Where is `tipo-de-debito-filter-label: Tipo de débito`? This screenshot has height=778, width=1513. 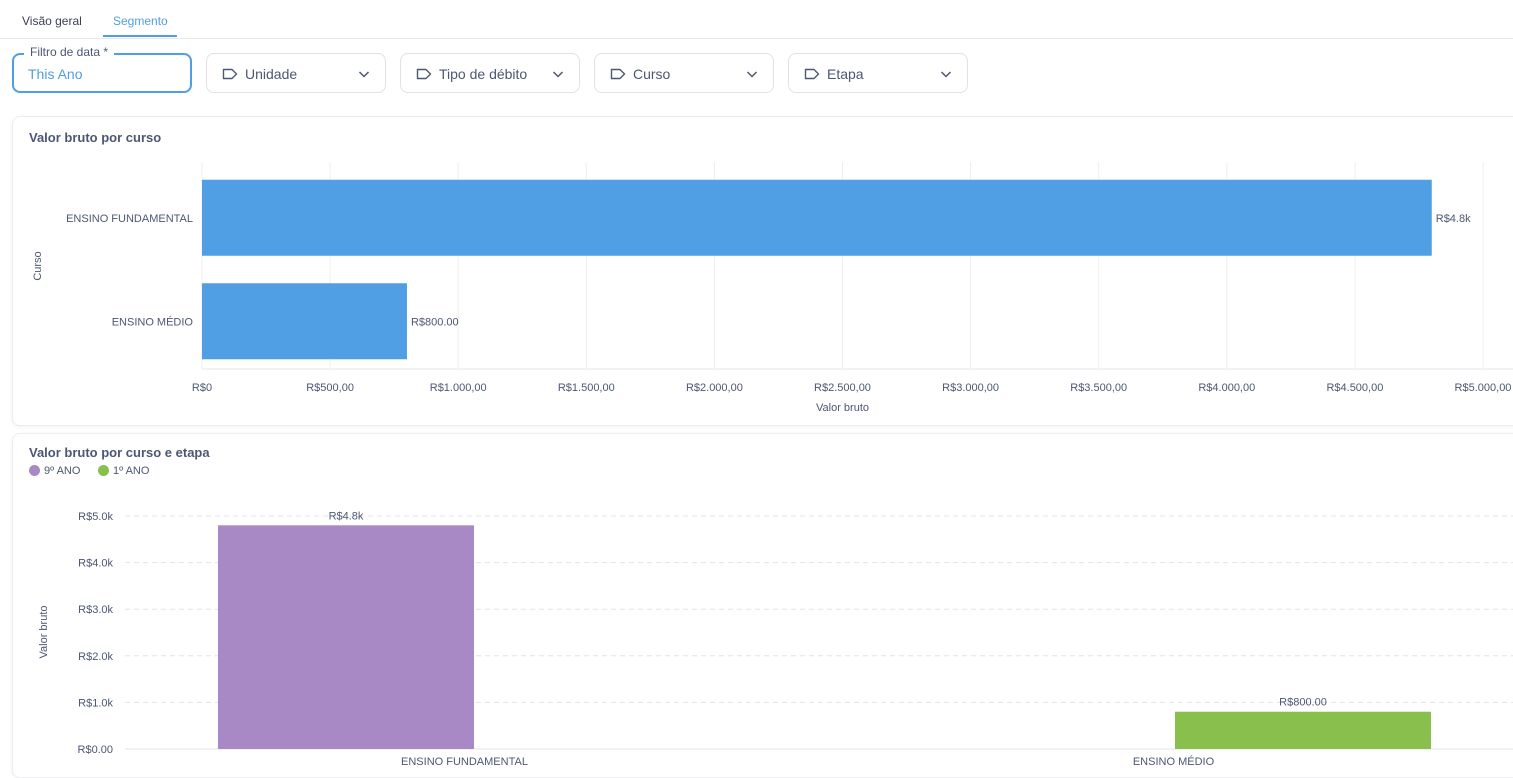 tipo-de-debito-filter-label: Tipo de débito is located at coordinates (483, 74).